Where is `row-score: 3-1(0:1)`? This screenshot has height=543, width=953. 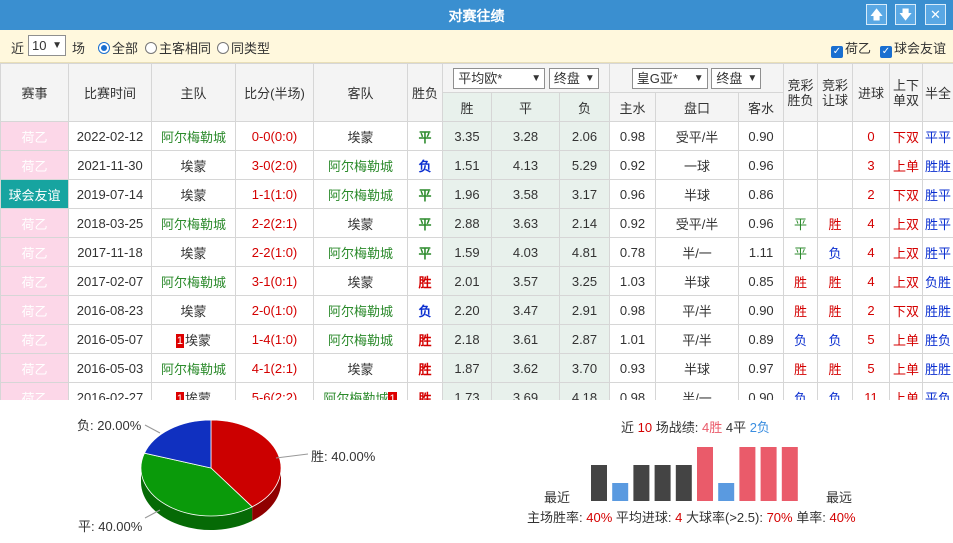
row-score: 3-1(0:1) is located at coordinates (274, 281).